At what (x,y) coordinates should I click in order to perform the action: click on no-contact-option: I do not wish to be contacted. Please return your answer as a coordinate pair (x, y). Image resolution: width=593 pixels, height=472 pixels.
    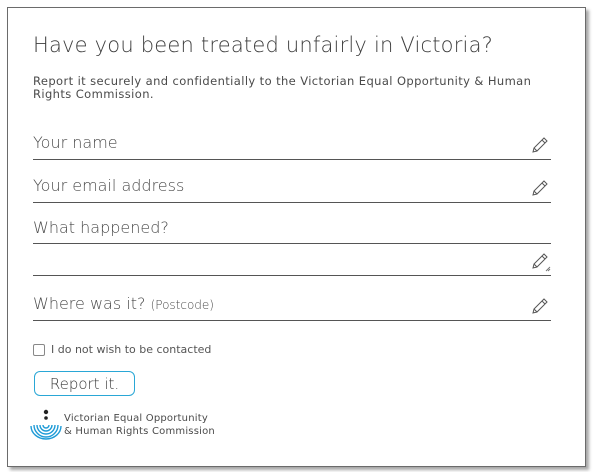
    Looking at the image, I should click on (122, 349).